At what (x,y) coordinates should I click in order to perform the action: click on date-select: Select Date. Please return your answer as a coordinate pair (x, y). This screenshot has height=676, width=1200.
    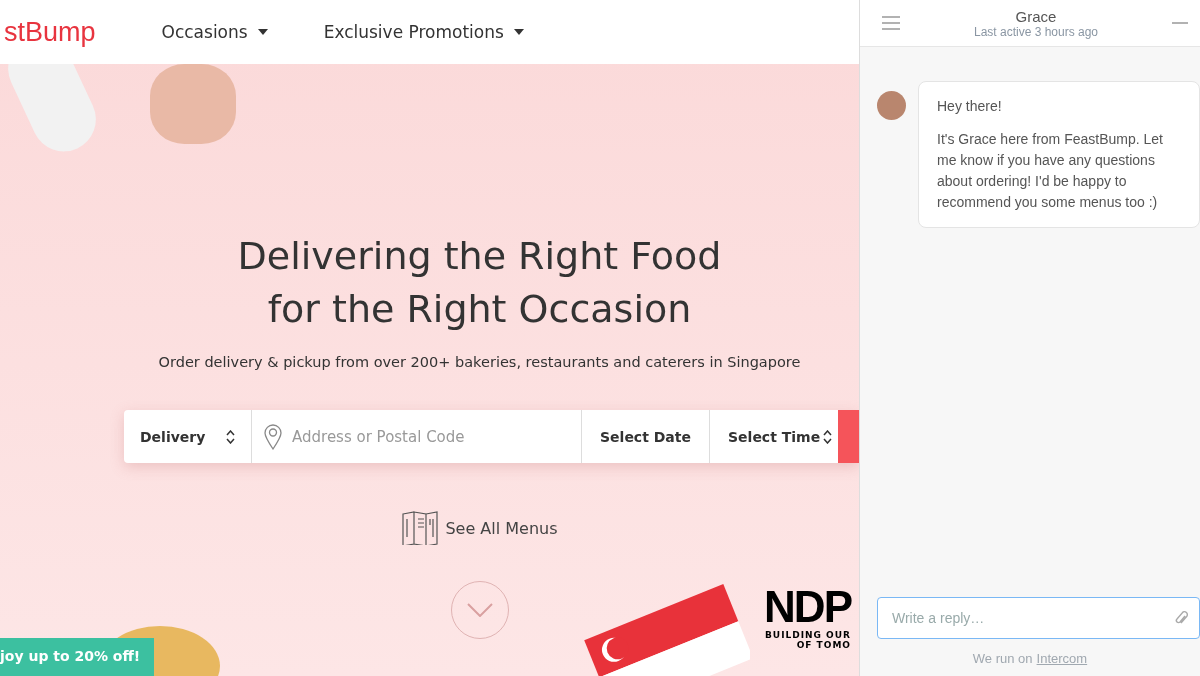
    Looking at the image, I should click on (646, 436).